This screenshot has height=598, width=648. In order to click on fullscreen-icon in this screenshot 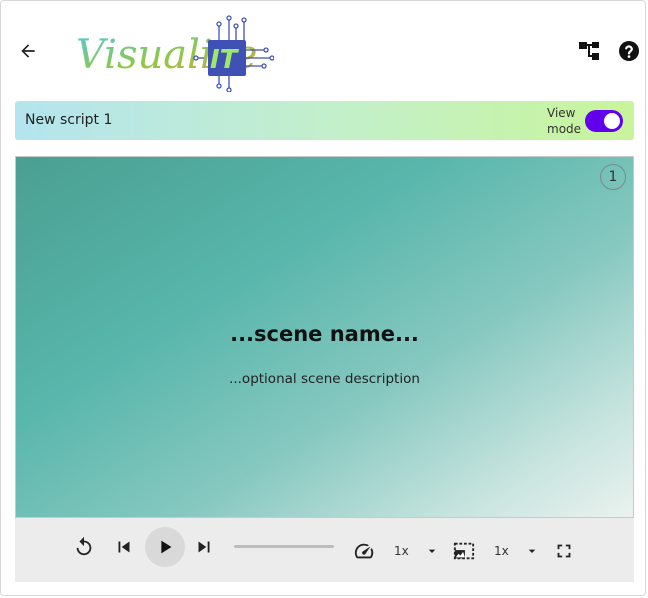, I will do `click(564, 551)`.